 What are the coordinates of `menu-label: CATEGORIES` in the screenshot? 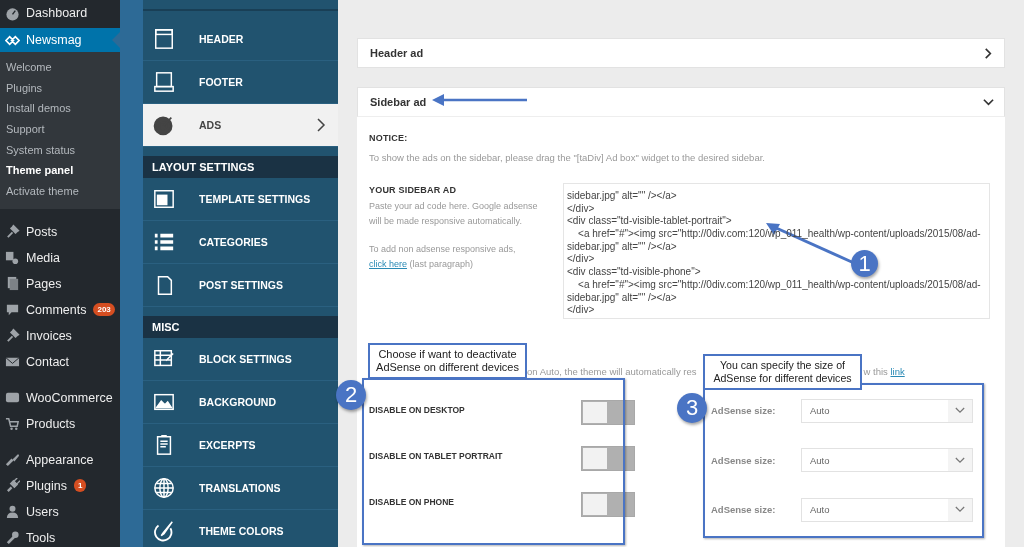 It's located at (234, 242).